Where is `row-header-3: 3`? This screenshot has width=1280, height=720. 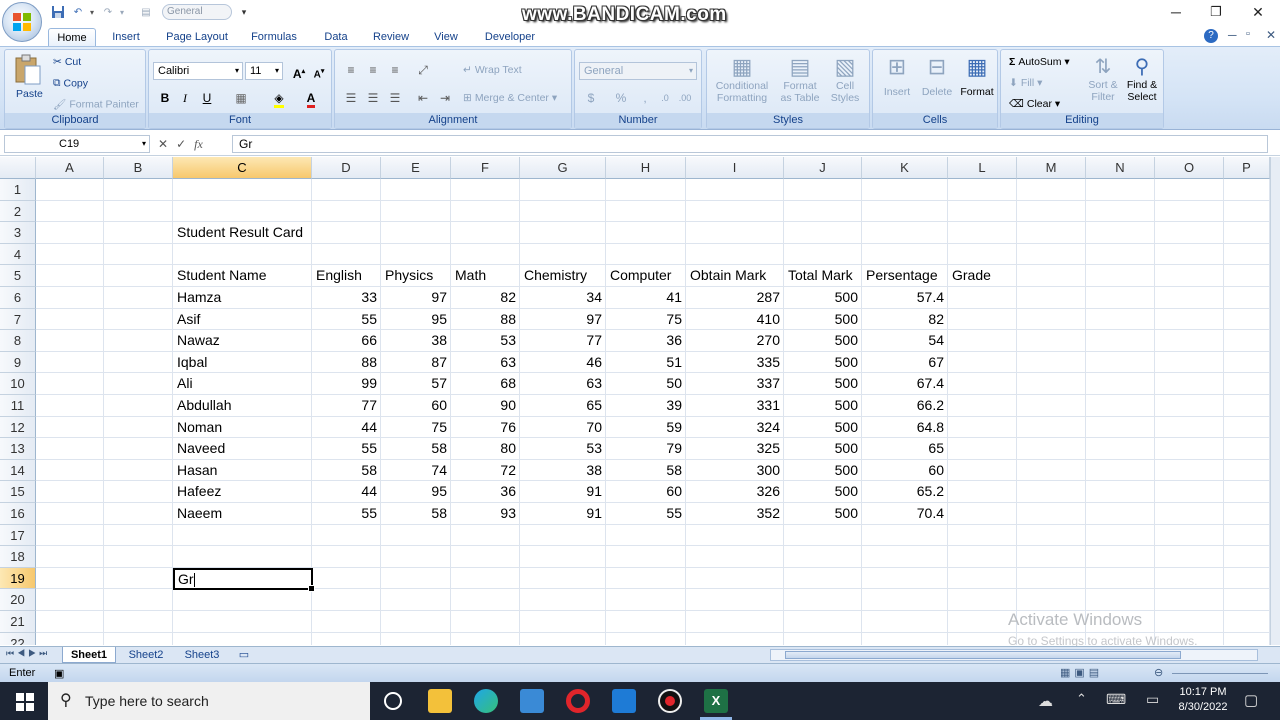
row-header-3: 3 is located at coordinates (18, 233).